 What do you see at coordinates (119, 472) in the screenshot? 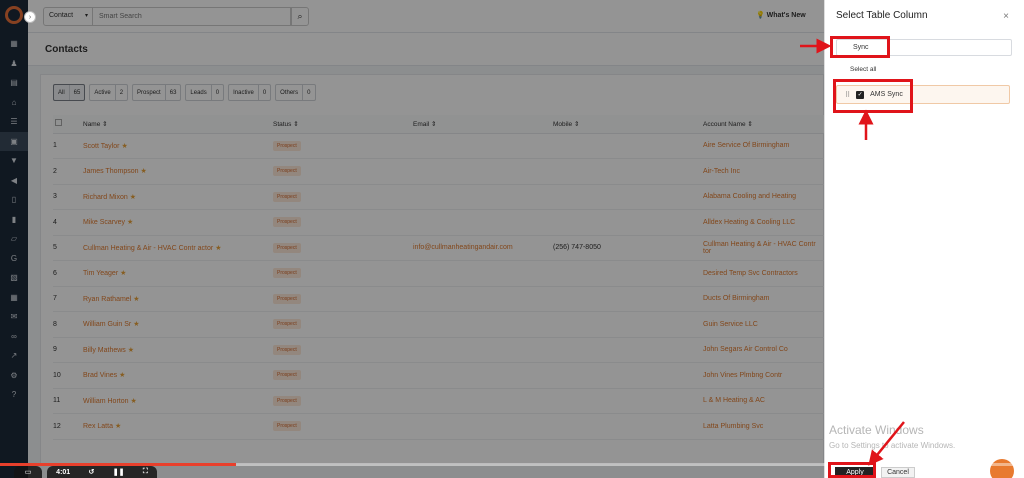
I see `pause-icon: ❚❚` at bounding box center [119, 472].